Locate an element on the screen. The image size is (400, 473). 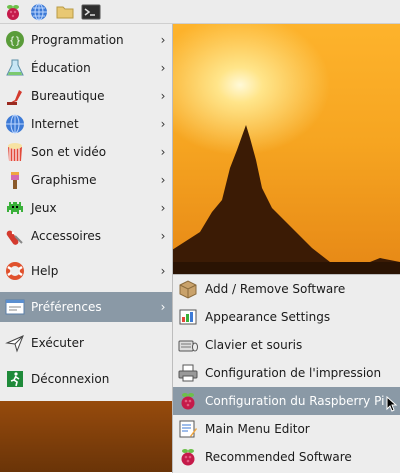
menu-item-jeux: Jeux › is located at coordinates (86, 208).